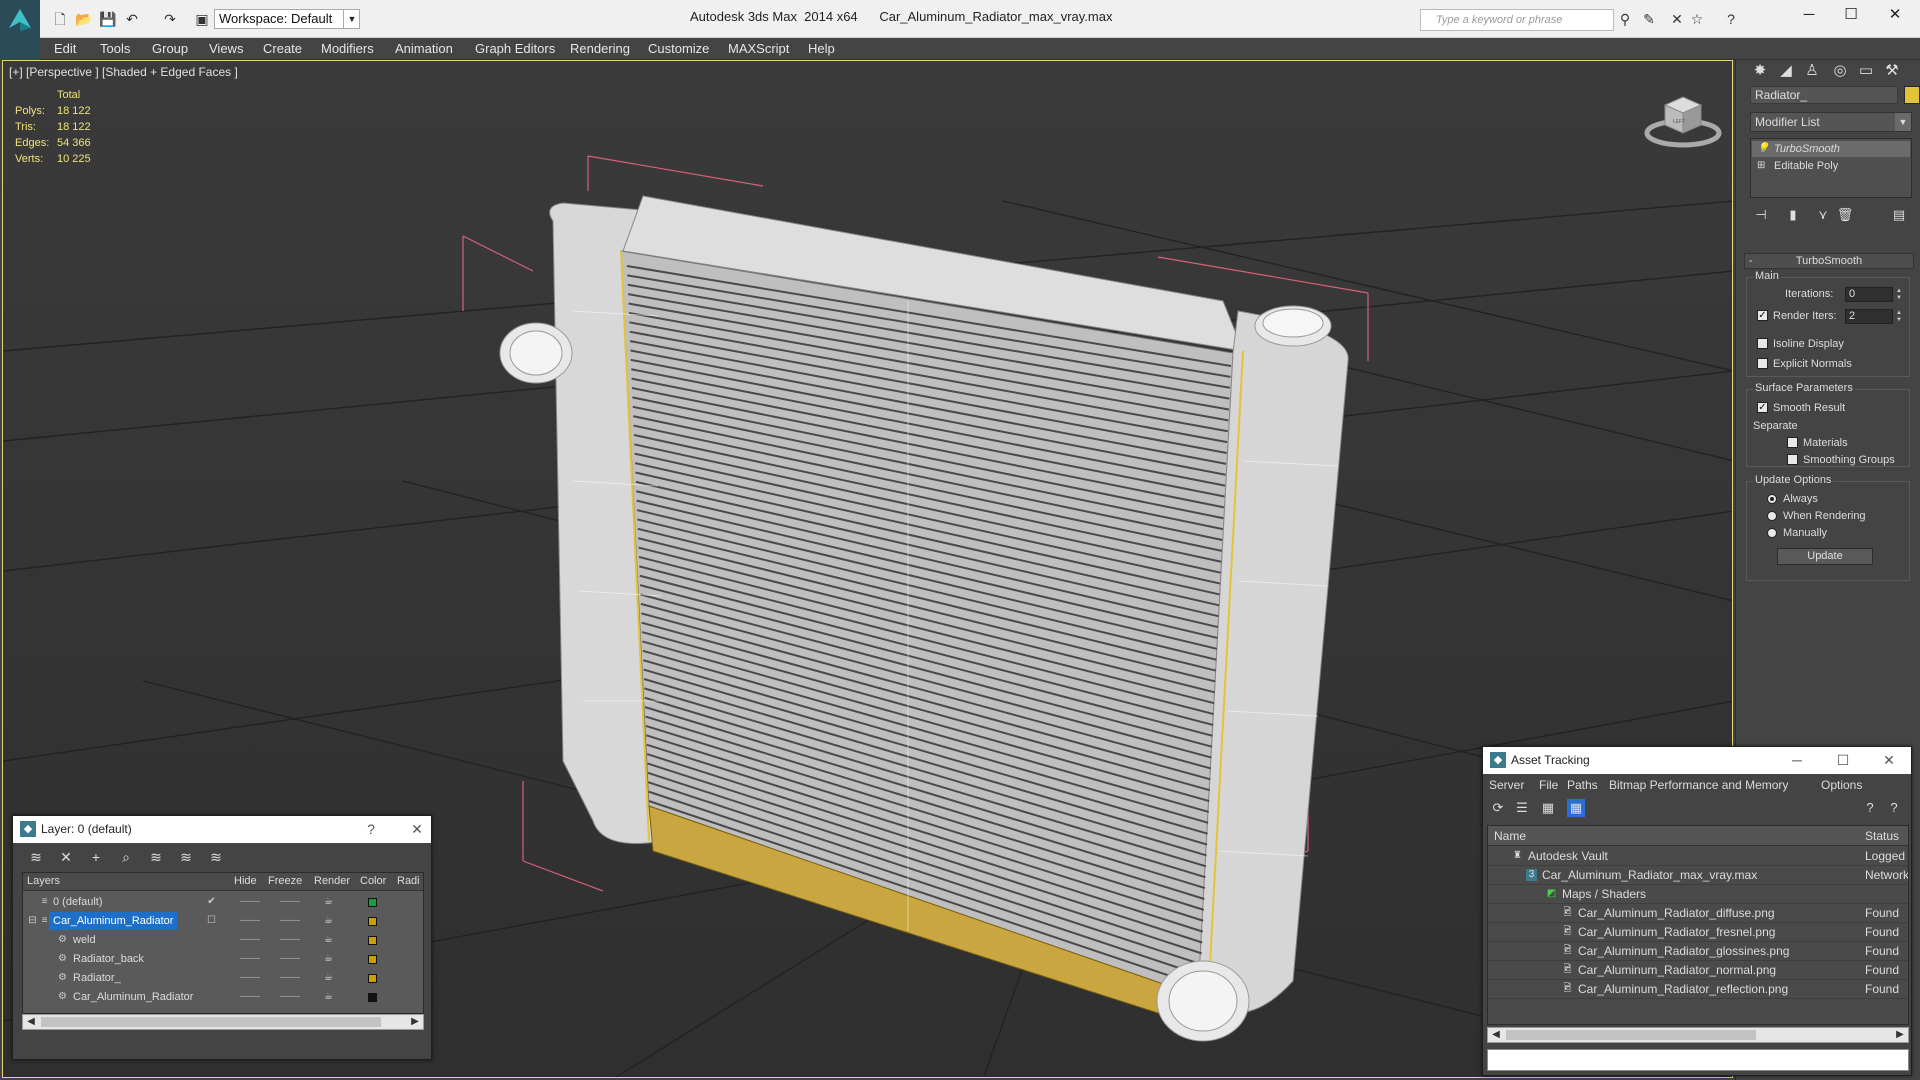 The image size is (1920, 1080). Describe the element at coordinates (373, 881) in the screenshot. I see `column-header-color: Color` at that location.